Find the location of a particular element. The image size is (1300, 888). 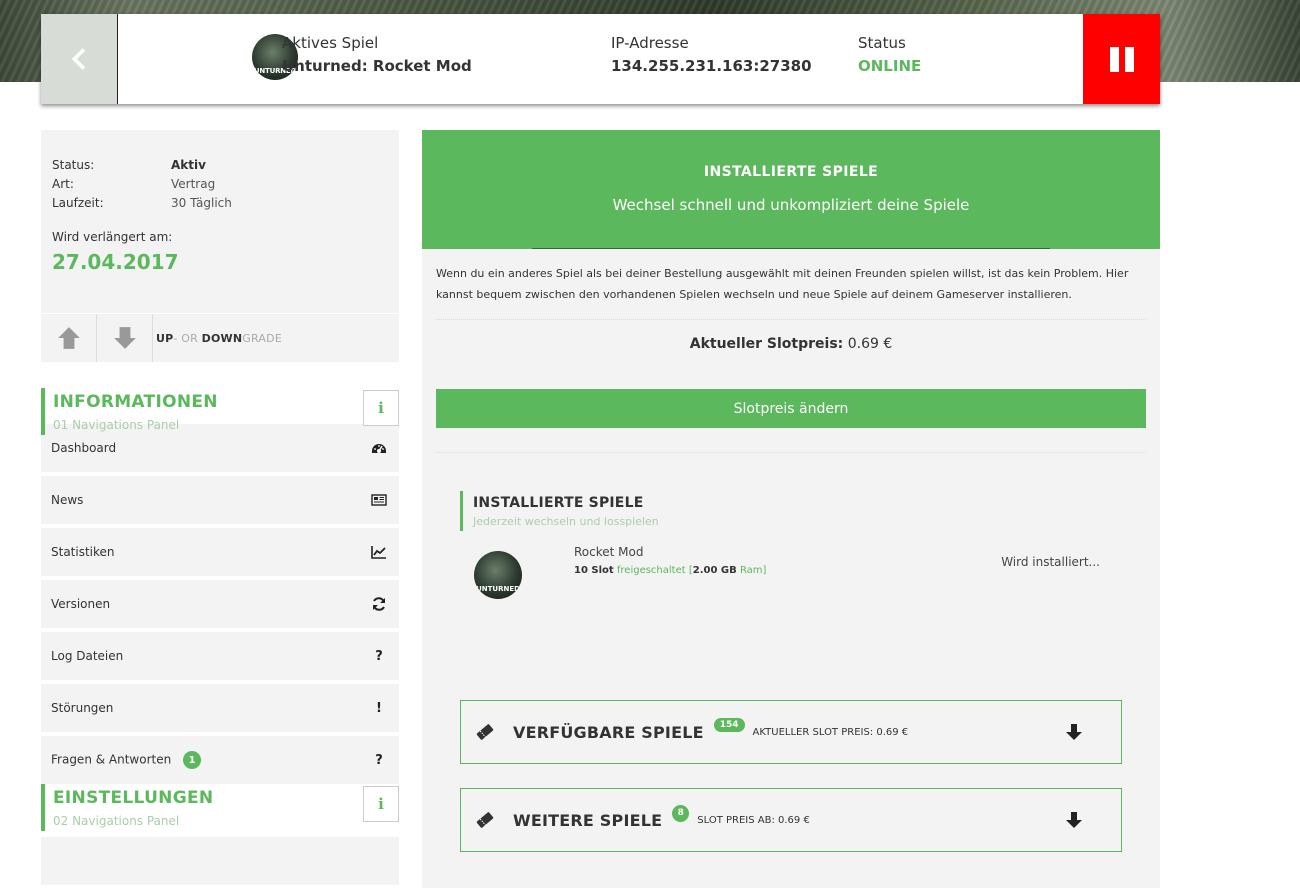

upgrade-button is located at coordinates (69, 338).